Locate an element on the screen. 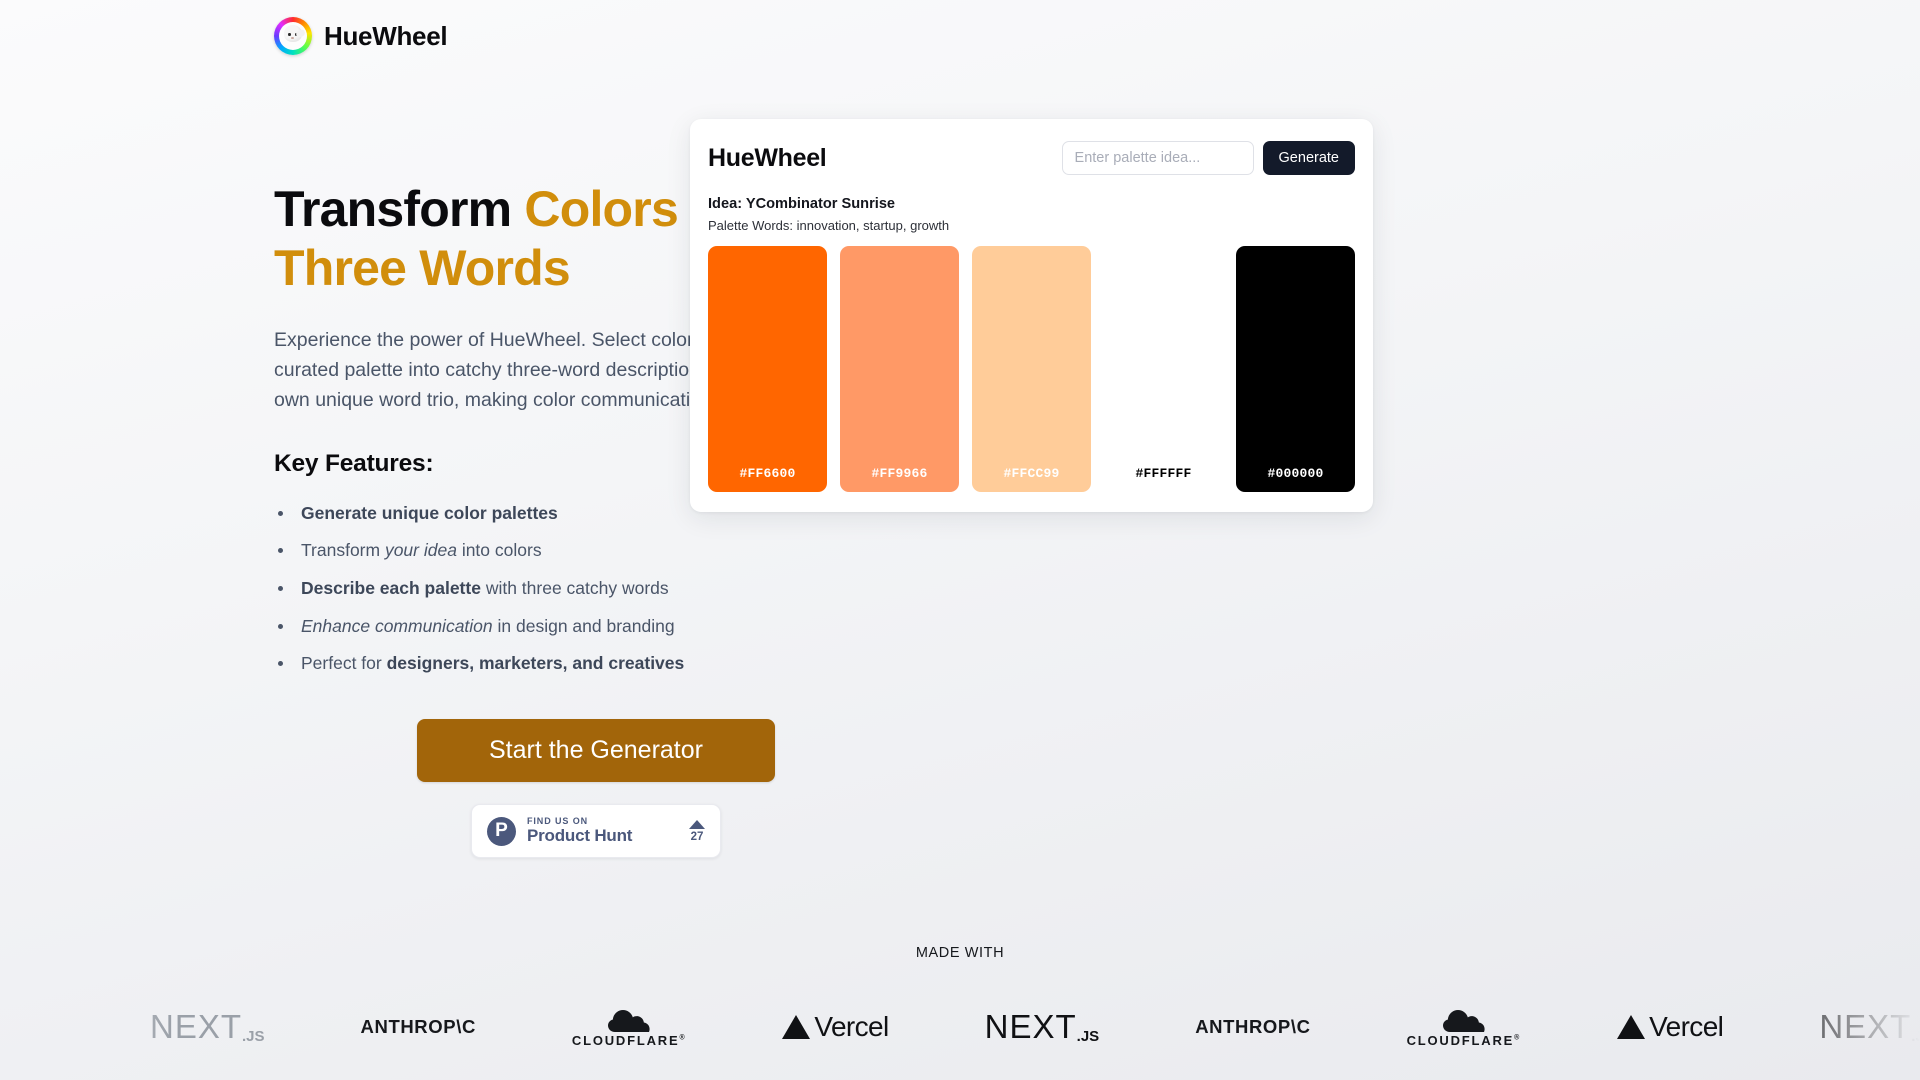  color-swatch: #FF9966 is located at coordinates (899, 369).